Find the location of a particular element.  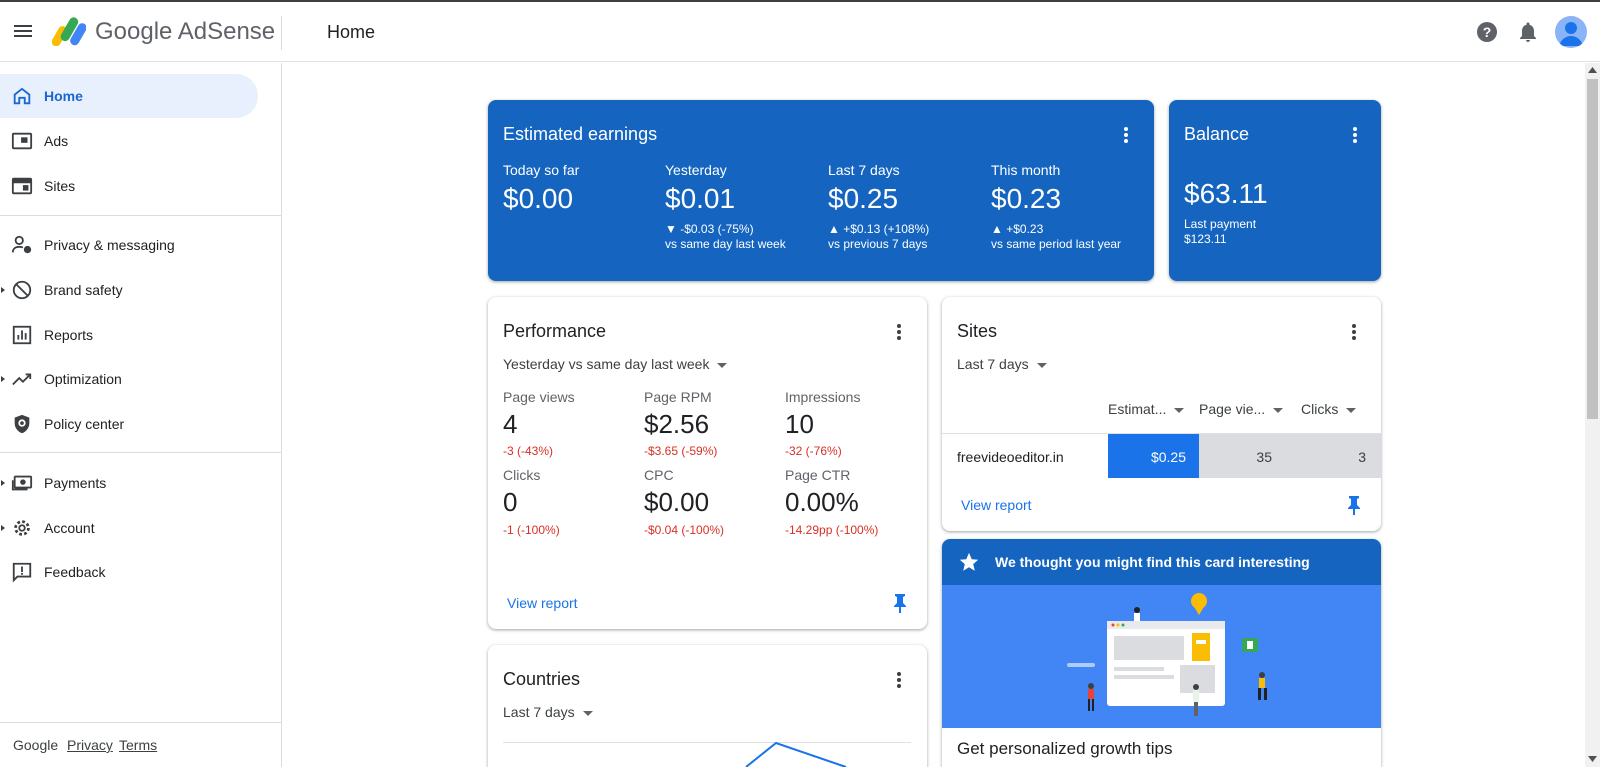

brand-name: Google AdSense is located at coordinates (185, 32).